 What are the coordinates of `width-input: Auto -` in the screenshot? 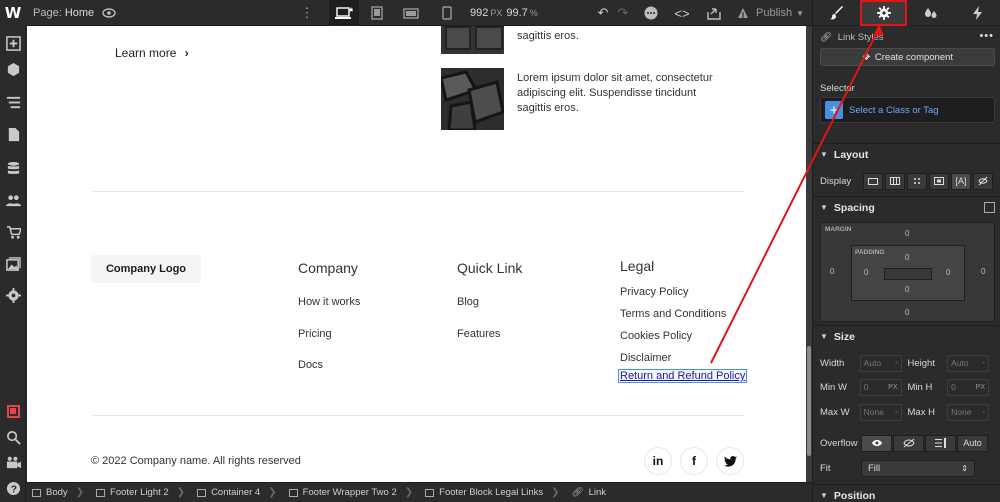 It's located at (880, 363).